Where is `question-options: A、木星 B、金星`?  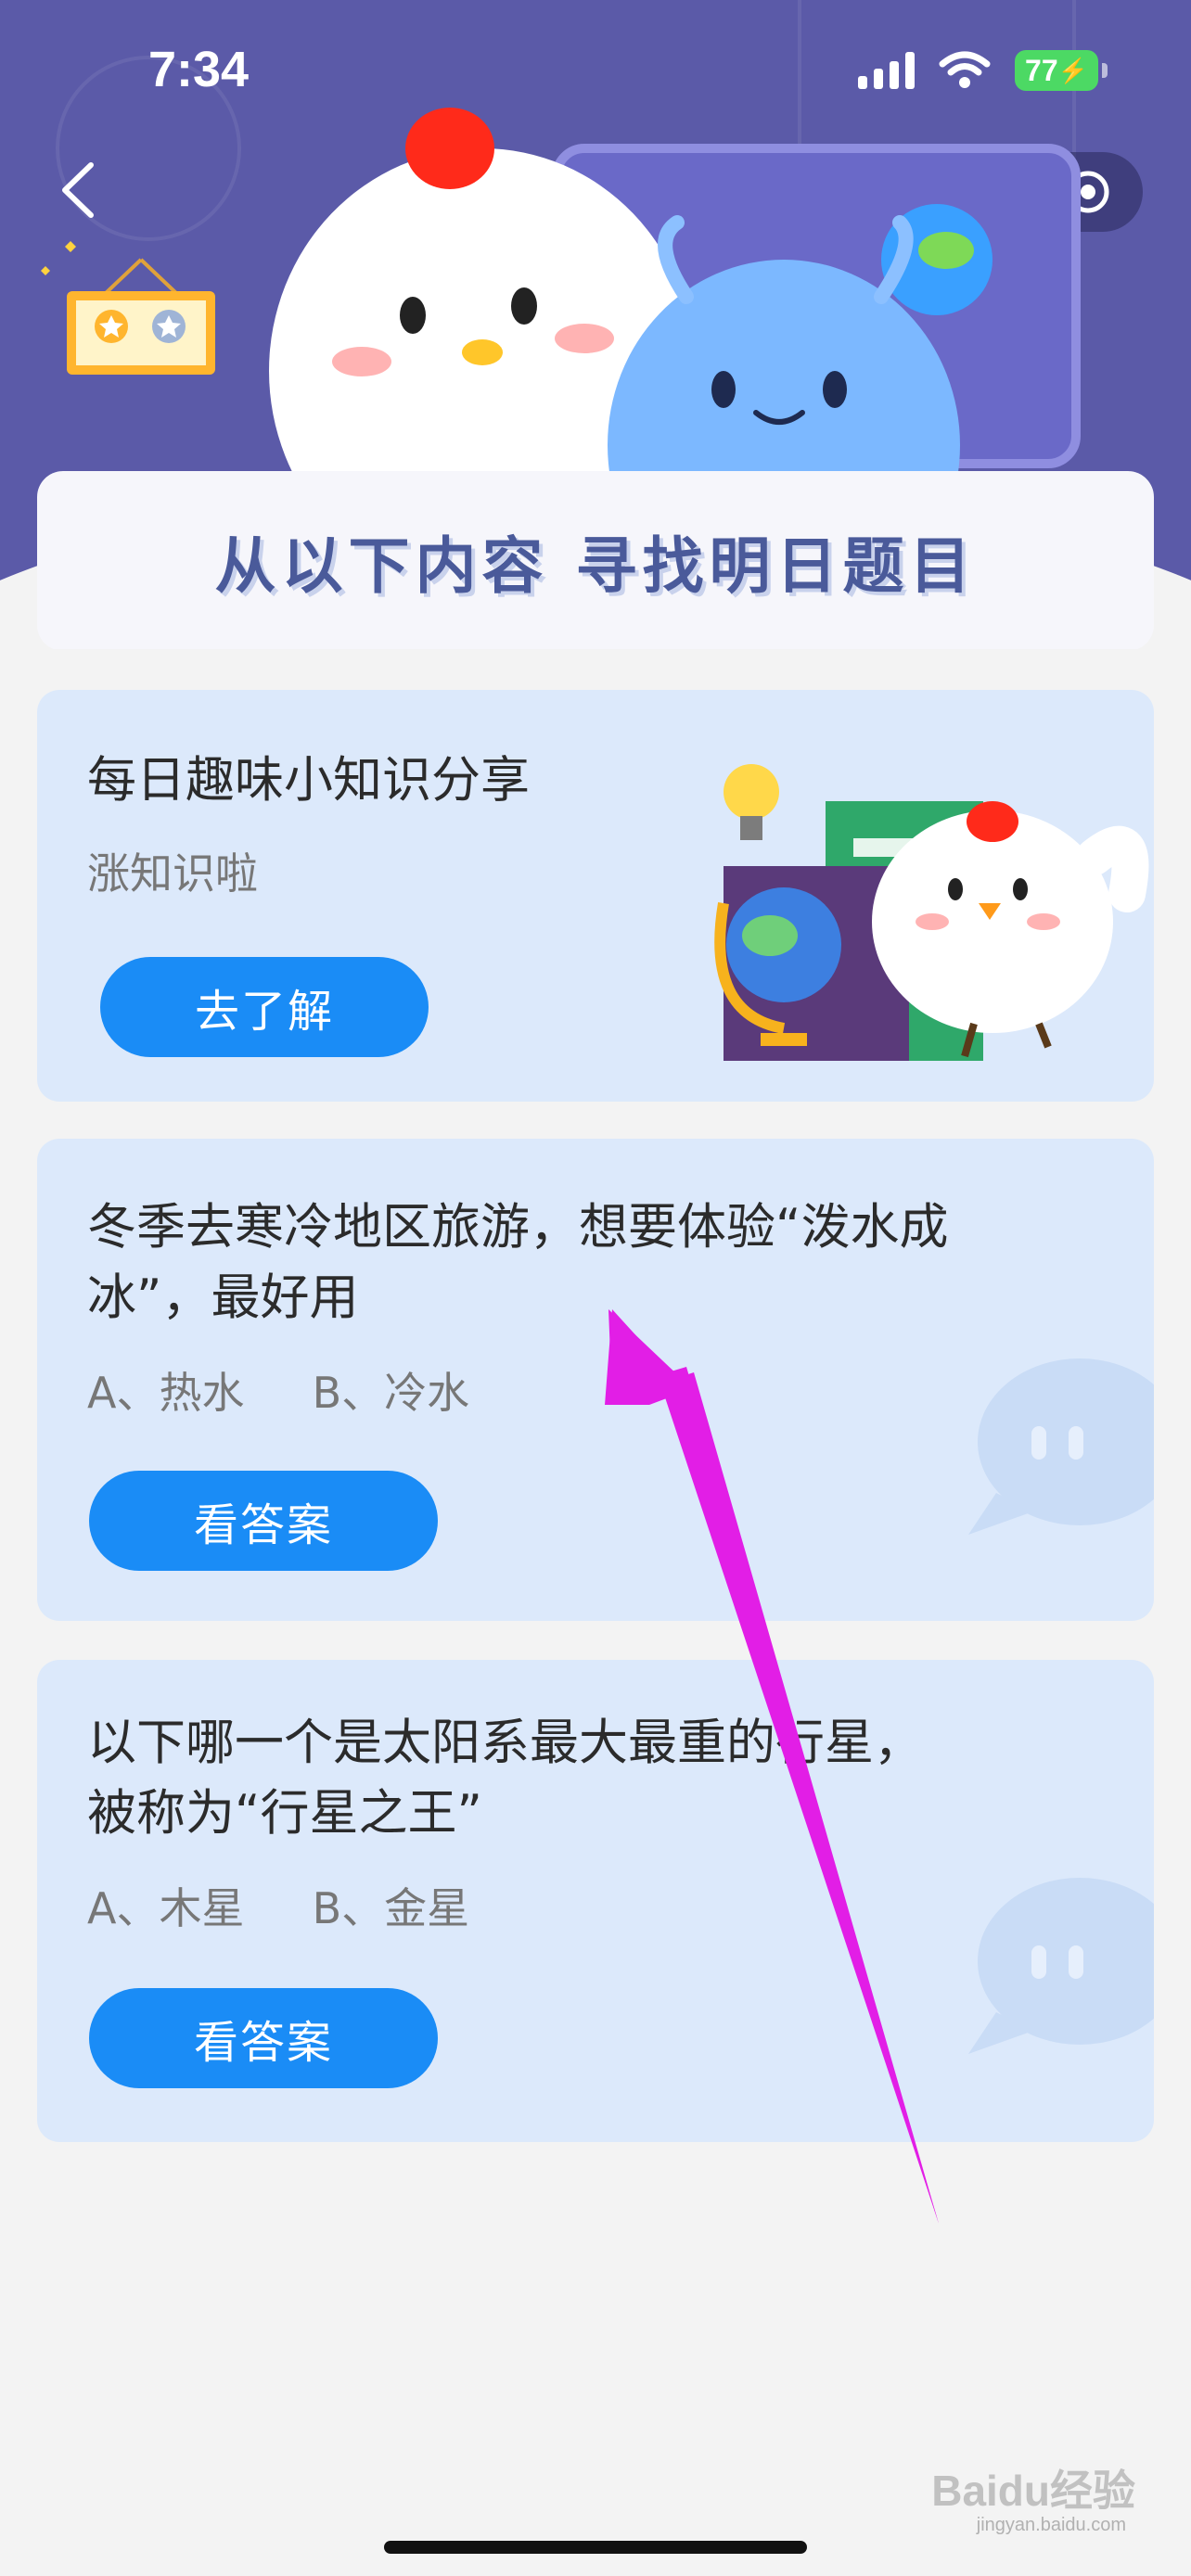
question-options: A、木星 B、金星 is located at coordinates (278, 1908).